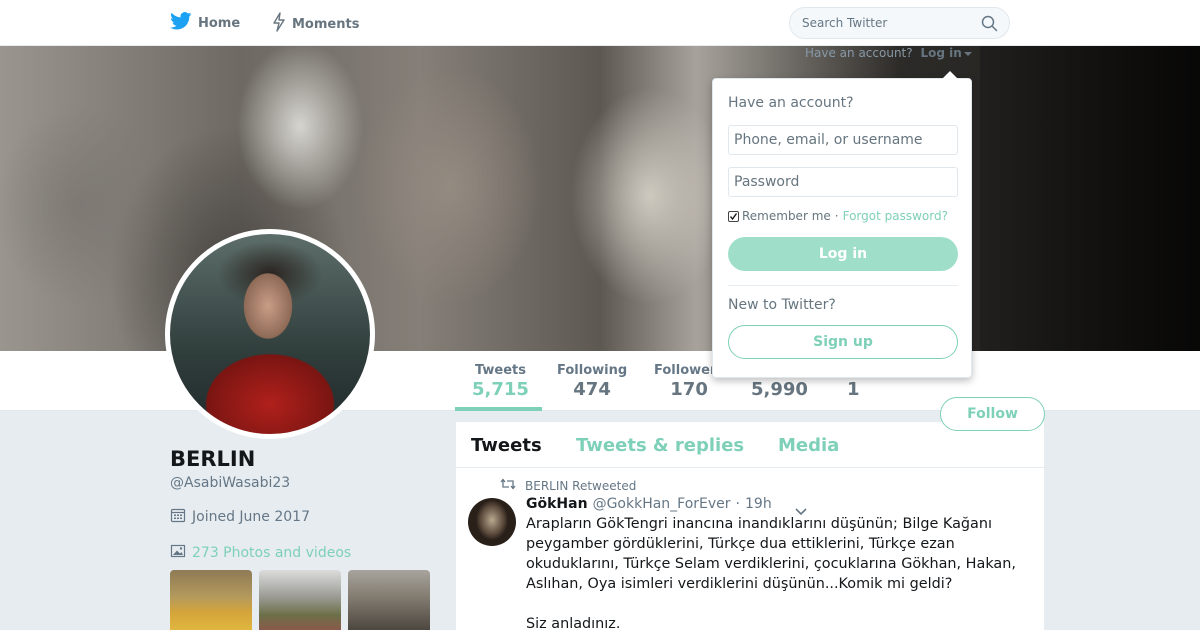  Describe the element at coordinates (326, 24) in the screenshot. I see `nav-moments-label: Moments` at that location.